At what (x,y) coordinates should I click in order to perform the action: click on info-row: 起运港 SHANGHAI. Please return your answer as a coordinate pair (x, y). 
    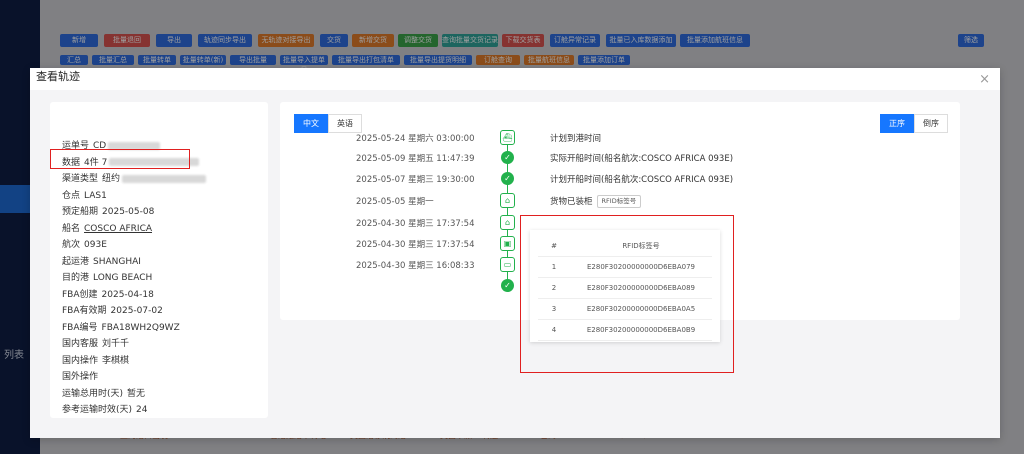
    Looking at the image, I should click on (134, 262).